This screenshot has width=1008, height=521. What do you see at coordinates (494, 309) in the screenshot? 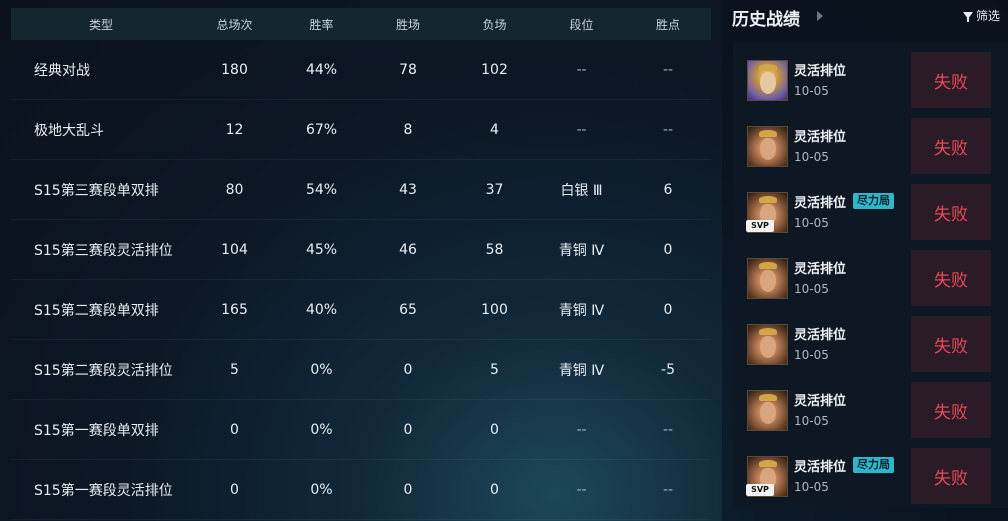
I see `cell-losses: 100` at bounding box center [494, 309].